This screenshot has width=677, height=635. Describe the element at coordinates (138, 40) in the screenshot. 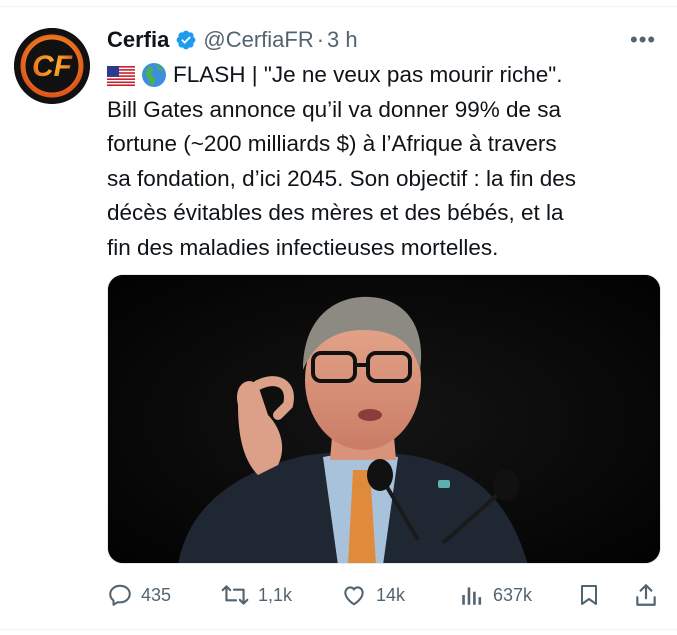

I see `author-name: Cerfia` at that location.